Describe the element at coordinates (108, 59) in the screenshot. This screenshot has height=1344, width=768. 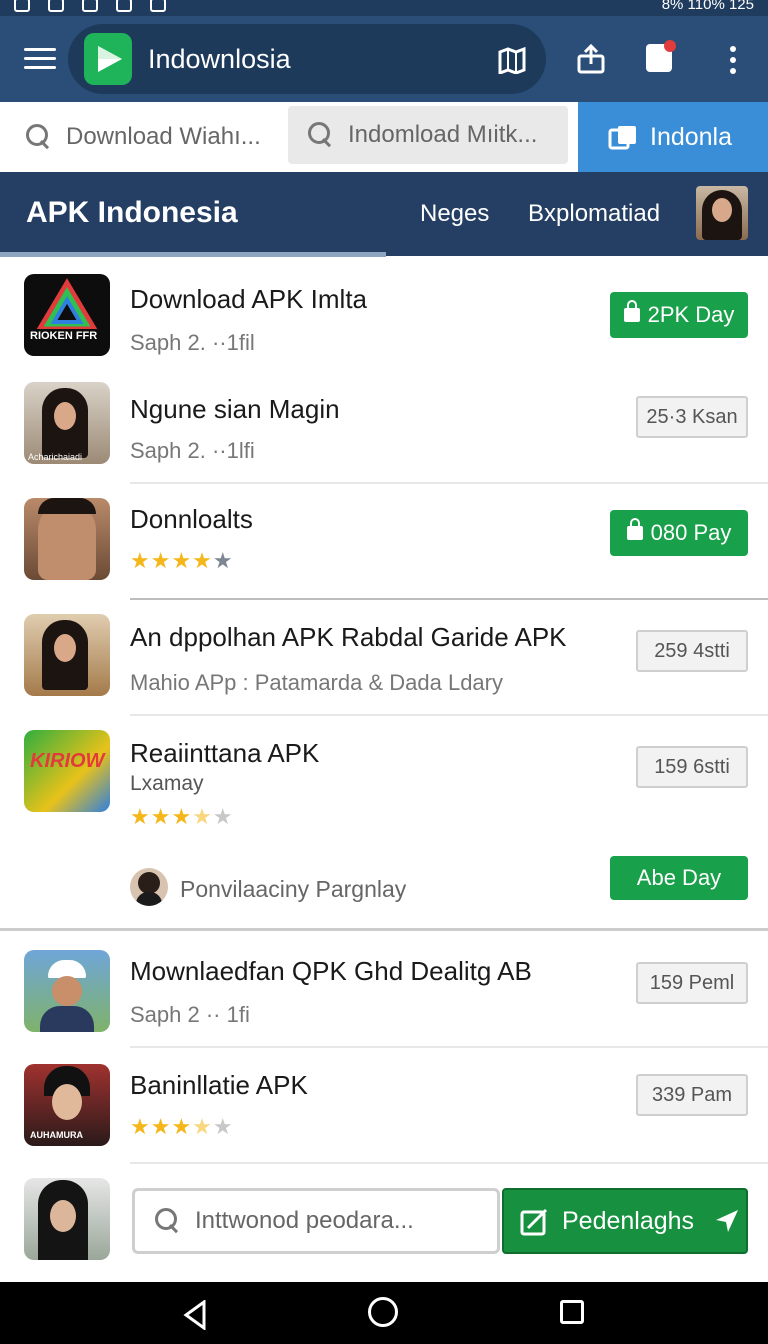
I see `app-logo-icon` at that location.